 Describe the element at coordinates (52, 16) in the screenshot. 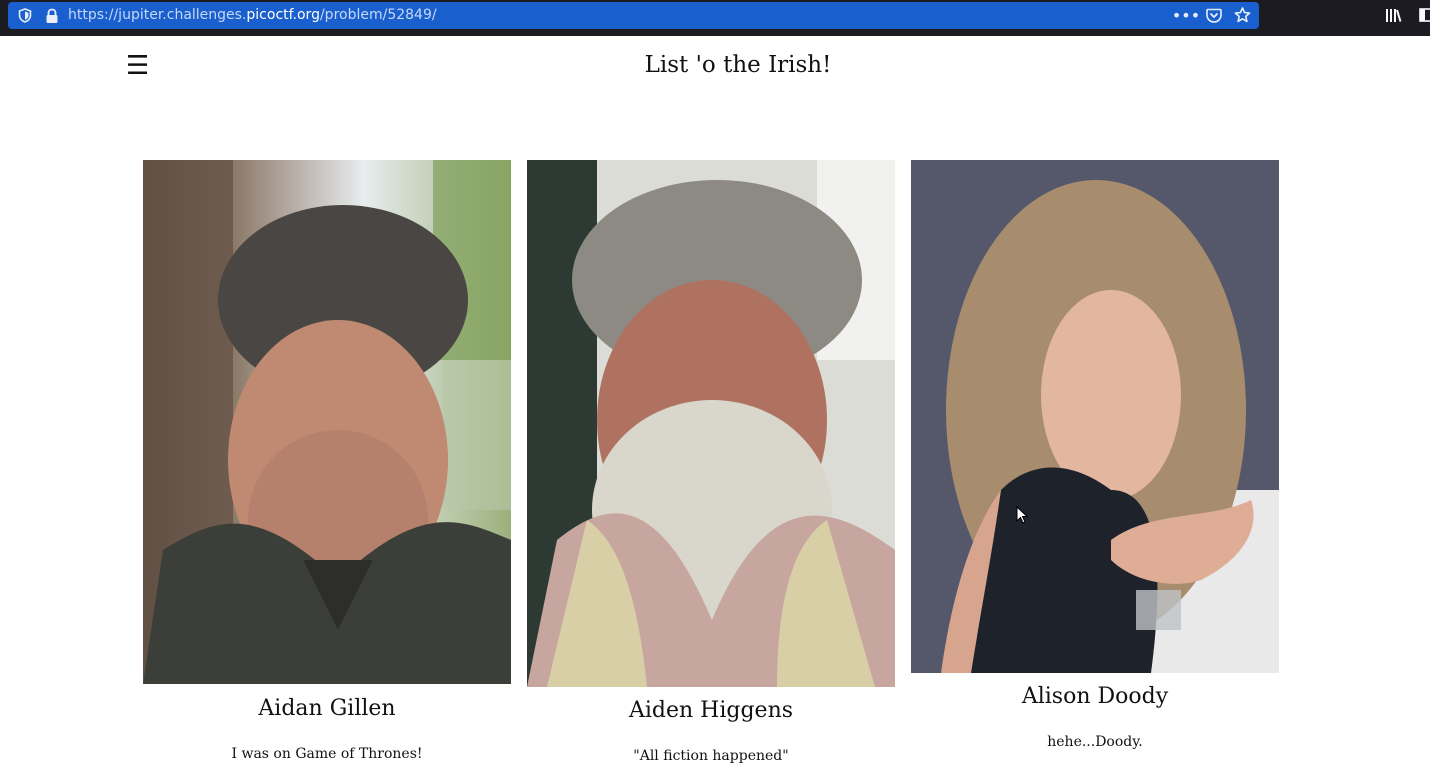

I see `lock-icon` at that location.